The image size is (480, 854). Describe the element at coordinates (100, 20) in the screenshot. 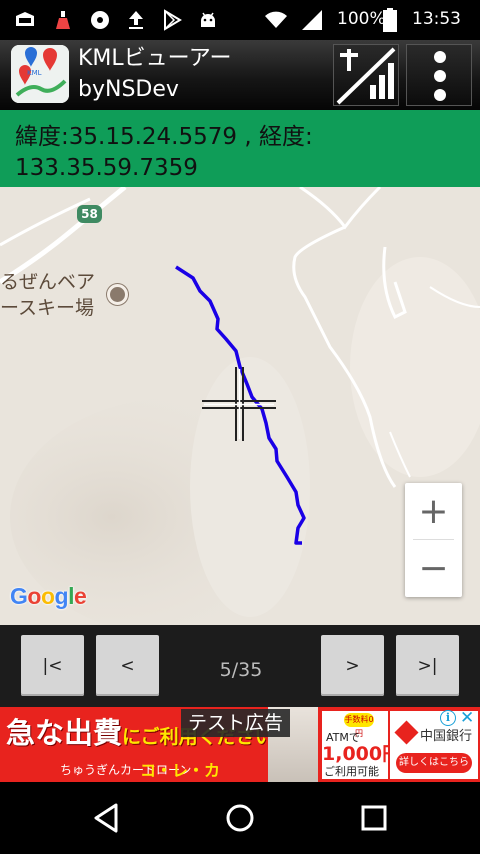

I see `disc-icon` at that location.